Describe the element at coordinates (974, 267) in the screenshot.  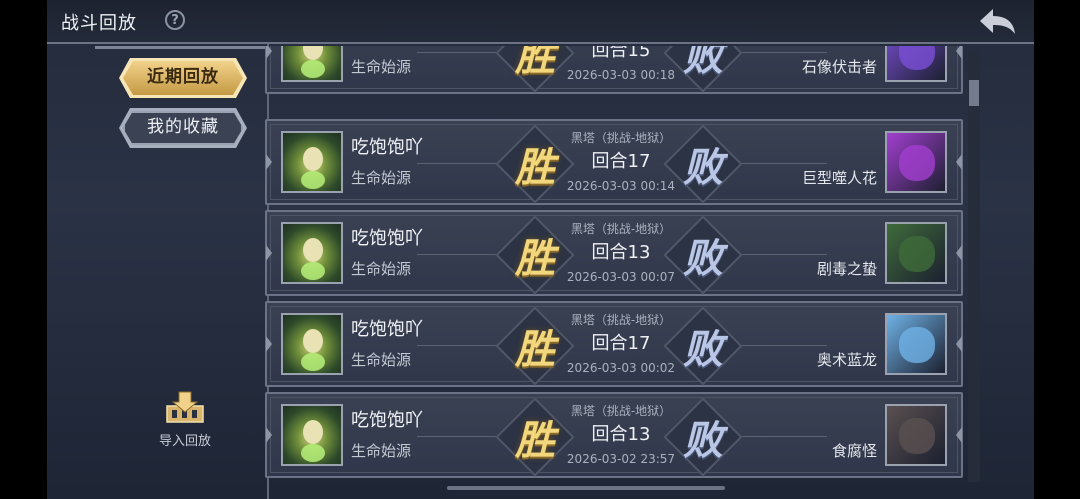
I see `list-scrollbar` at that location.